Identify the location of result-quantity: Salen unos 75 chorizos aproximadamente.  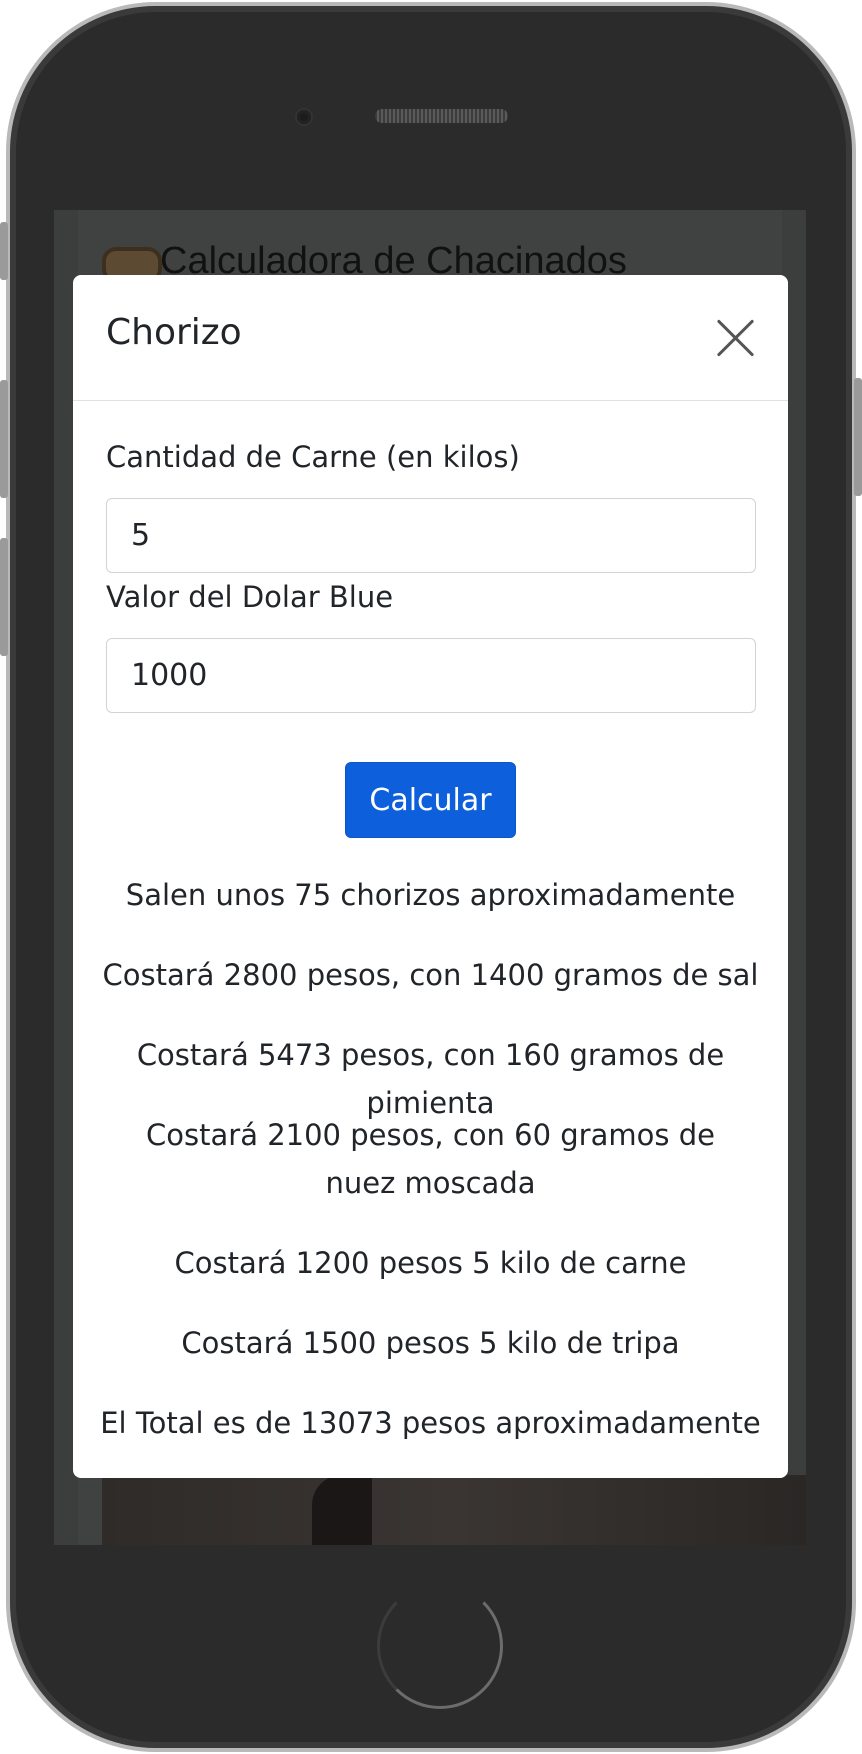
(430, 895).